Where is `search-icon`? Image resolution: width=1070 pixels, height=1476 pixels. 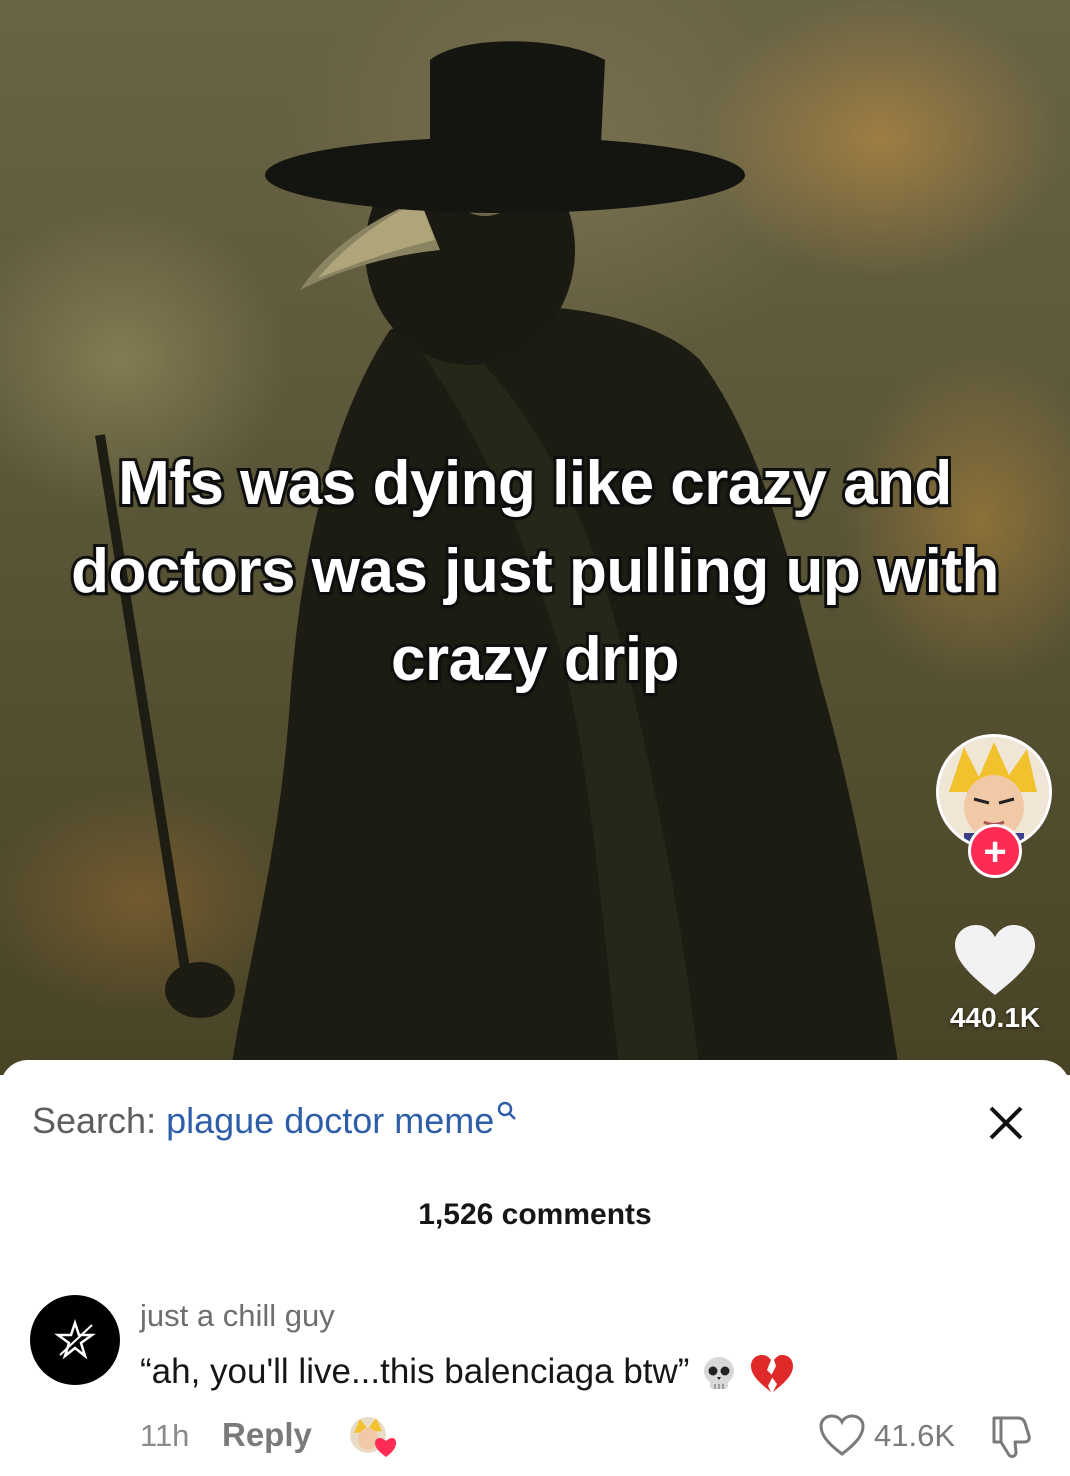 search-icon is located at coordinates (507, 1110).